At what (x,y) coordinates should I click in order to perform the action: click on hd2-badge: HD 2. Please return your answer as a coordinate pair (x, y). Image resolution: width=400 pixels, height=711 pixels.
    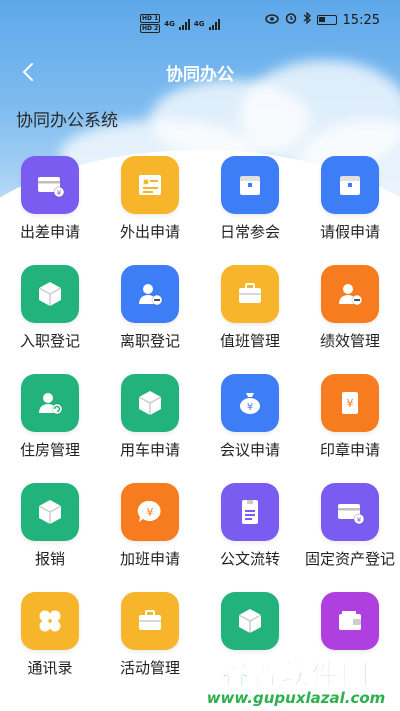
    Looking at the image, I should click on (150, 28).